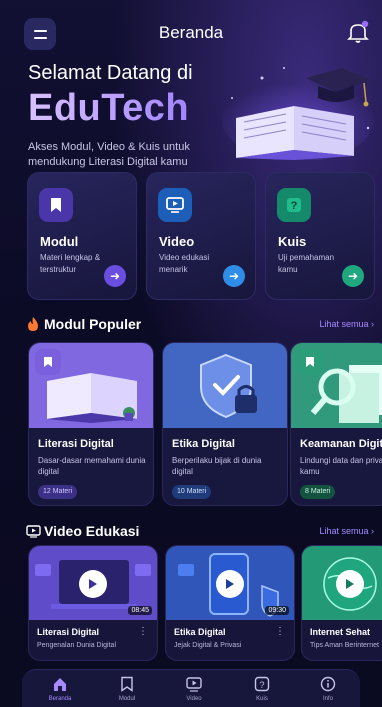  I want to click on video-card-title: Etika Digital, so click(200, 632).